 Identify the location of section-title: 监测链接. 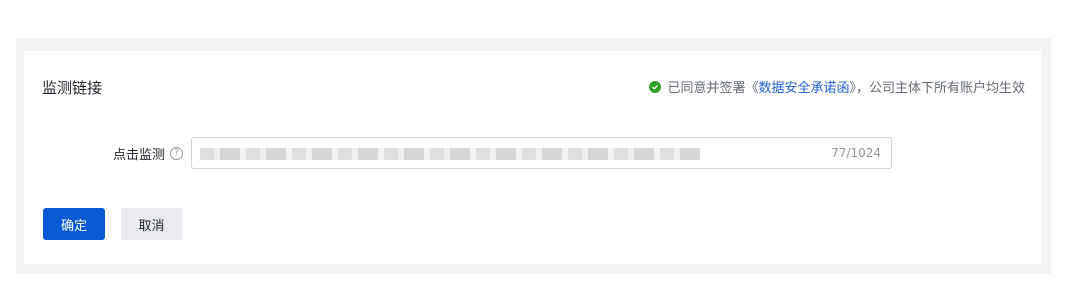
(72, 88).